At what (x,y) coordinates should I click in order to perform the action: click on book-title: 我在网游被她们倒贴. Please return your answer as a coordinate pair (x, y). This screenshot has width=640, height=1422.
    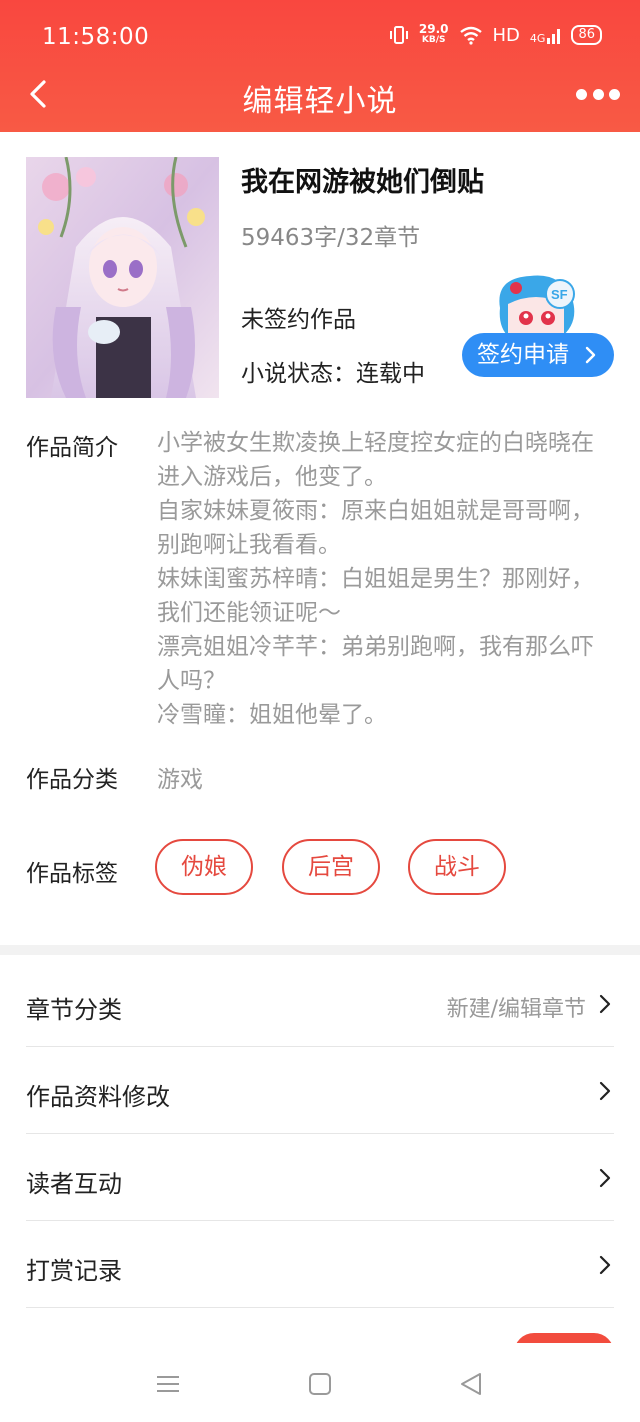
    Looking at the image, I should click on (362, 182).